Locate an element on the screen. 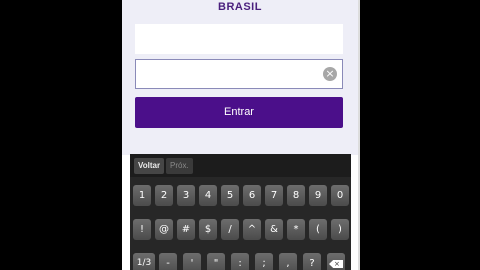 Image resolution: width=480 pixels, height=270 pixels. key: 6 is located at coordinates (252, 195).